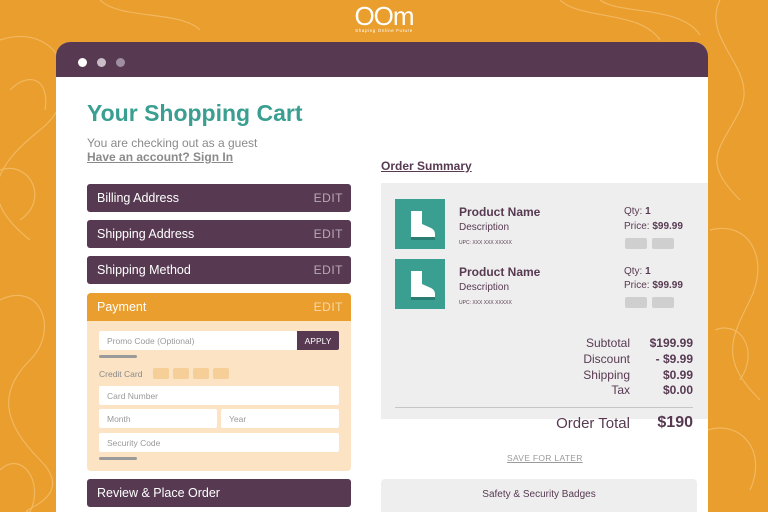 The height and width of the screenshot is (512, 768). I want to click on logo-tagline: Shaping Online Future, so click(384, 30).